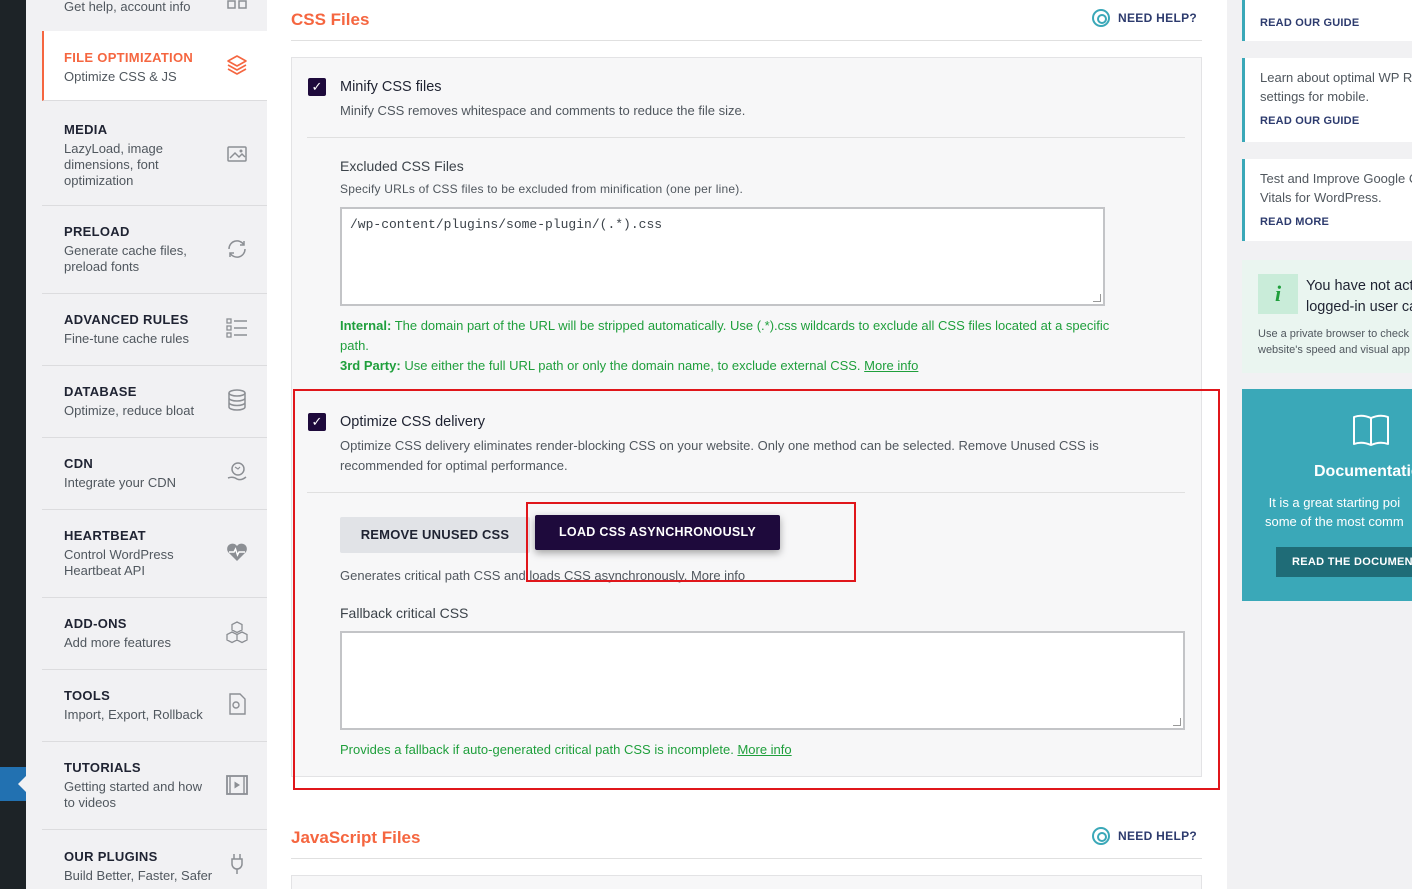  I want to click on highlight-box-load-async, so click(691, 542).